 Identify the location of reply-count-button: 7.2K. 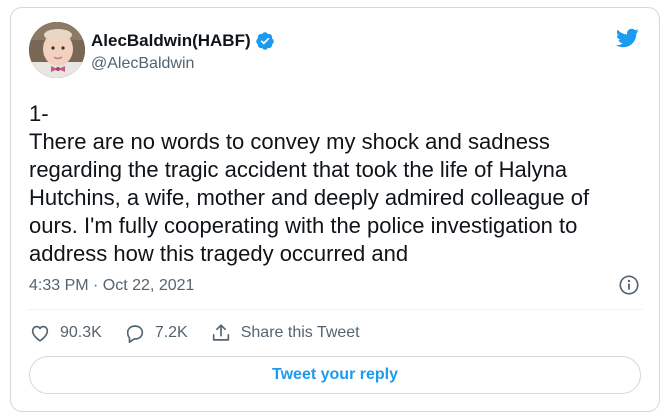
(156, 333).